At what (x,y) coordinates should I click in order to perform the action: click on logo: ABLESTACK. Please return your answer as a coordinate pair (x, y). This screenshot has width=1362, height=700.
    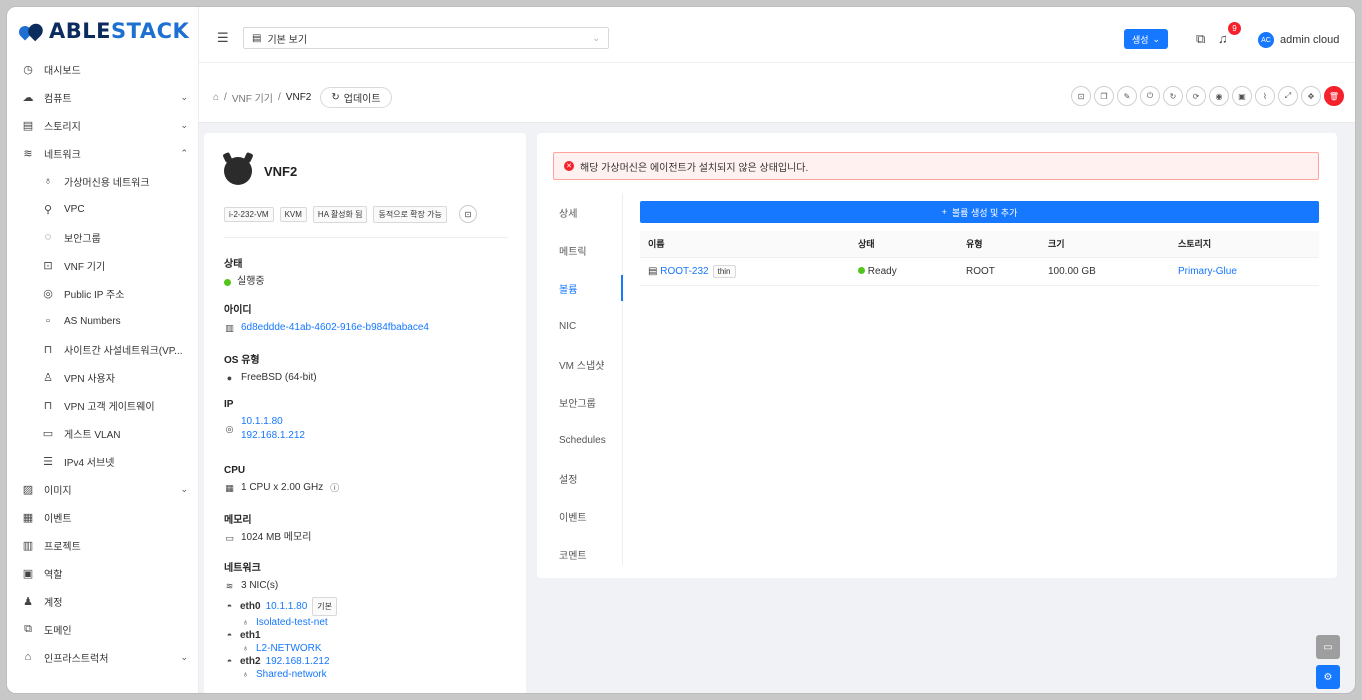
    Looking at the image, I should click on (102, 31).